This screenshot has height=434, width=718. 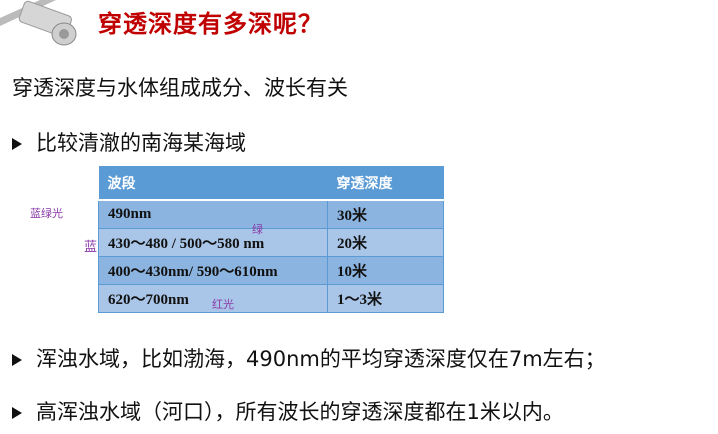 What do you see at coordinates (213, 242) in the screenshot?
I see `cell-band: 430～480 / 500～580 nm` at bounding box center [213, 242].